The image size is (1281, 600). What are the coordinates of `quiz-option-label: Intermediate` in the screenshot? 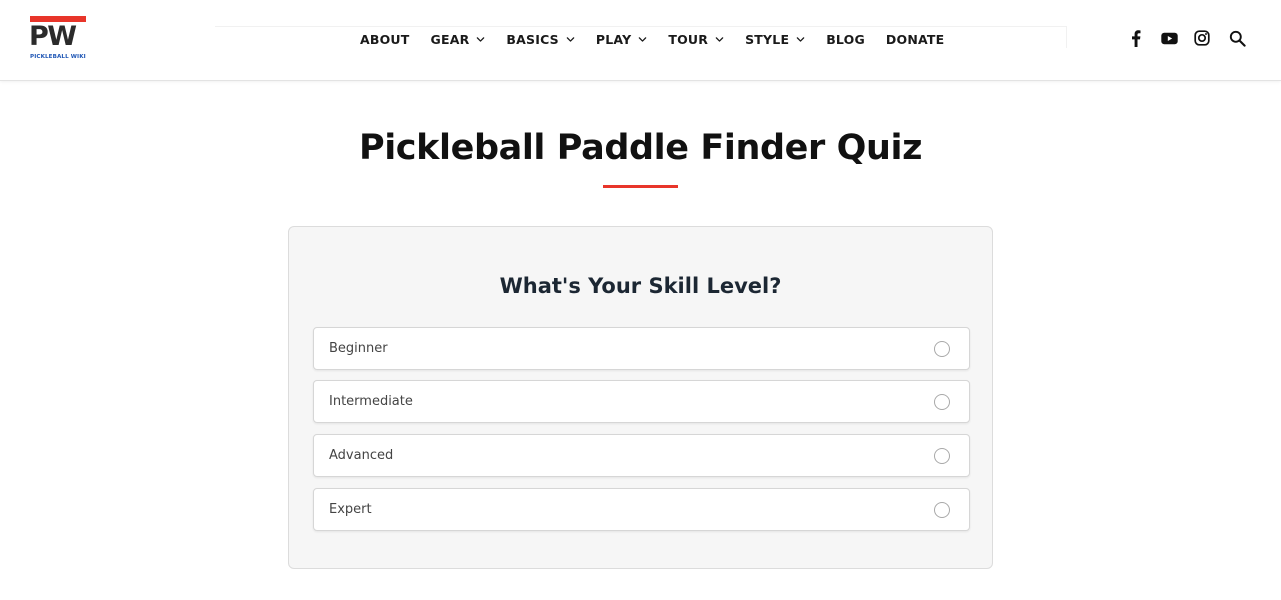 It's located at (371, 401).